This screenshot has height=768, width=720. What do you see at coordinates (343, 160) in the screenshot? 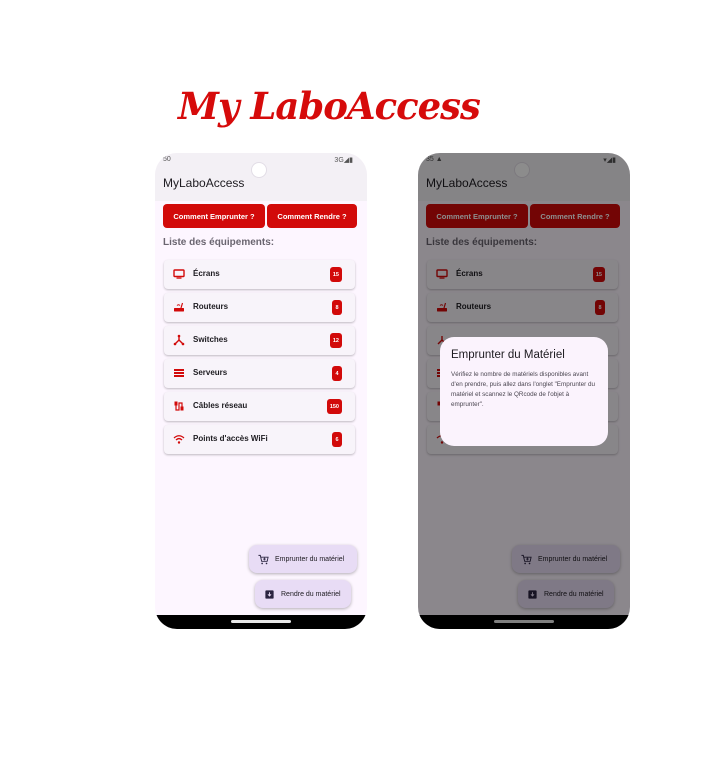
I see `status-indicators: 3G◢▮` at bounding box center [343, 160].